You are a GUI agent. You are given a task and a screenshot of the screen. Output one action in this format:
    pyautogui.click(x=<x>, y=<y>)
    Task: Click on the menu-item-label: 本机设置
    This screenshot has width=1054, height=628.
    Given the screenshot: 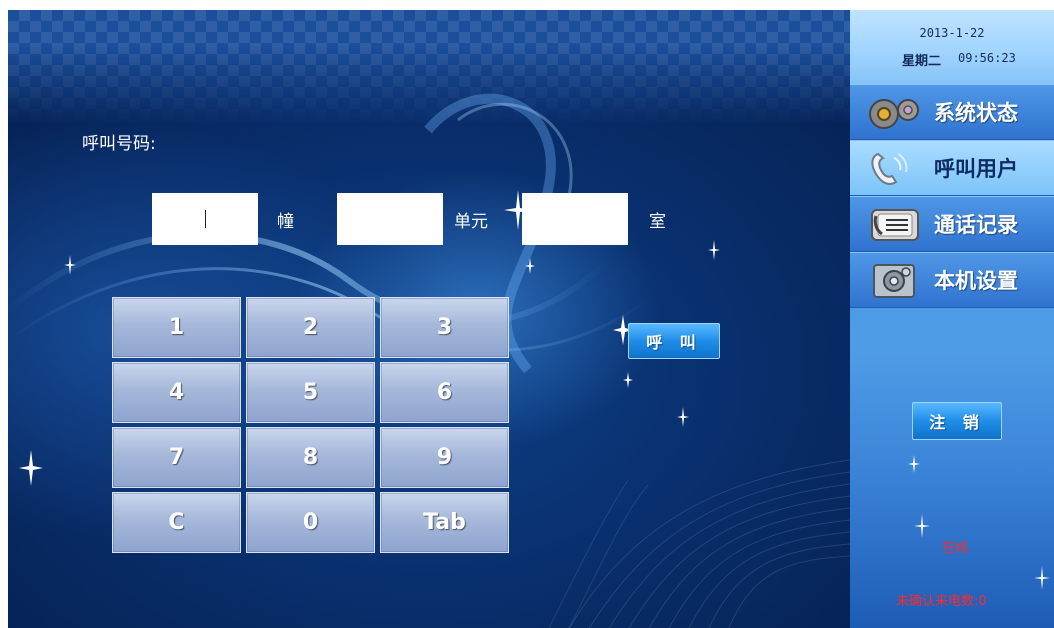 What is the action you would take?
    pyautogui.click(x=976, y=281)
    